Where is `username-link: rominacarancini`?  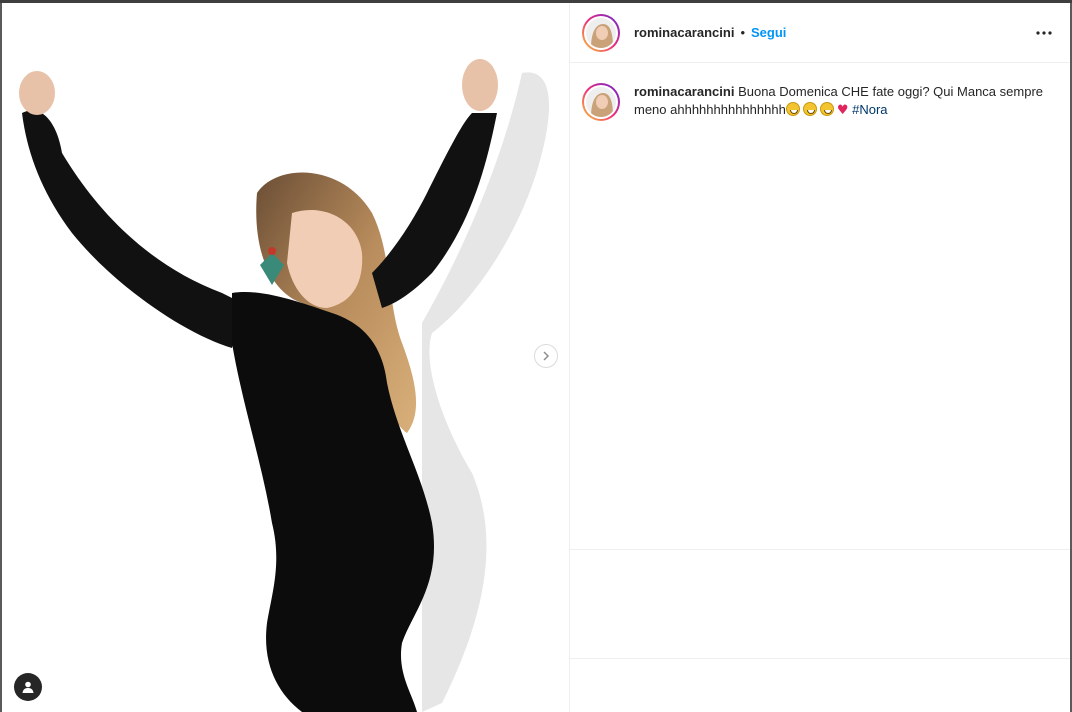 username-link: rominacarancini is located at coordinates (684, 32).